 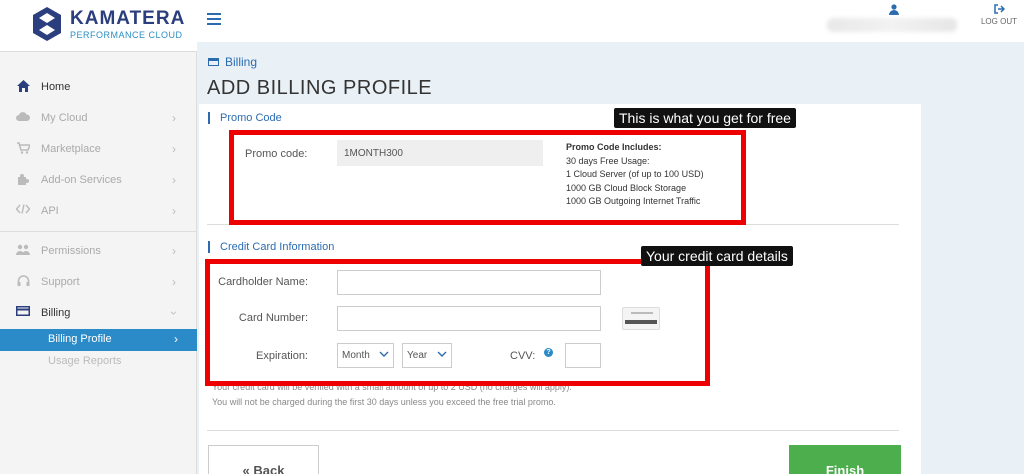 What do you see at coordinates (98, 118) in the screenshot?
I see `sidebar-item-my-cloud: My Cloud ›` at bounding box center [98, 118].